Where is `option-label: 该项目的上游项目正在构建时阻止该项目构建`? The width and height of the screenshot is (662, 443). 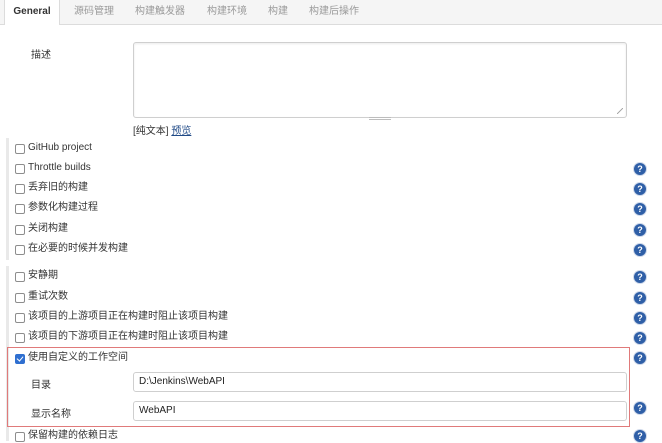
option-label: 该项目的上游项目正在构建时阻止该项目构建 is located at coordinates (128, 316).